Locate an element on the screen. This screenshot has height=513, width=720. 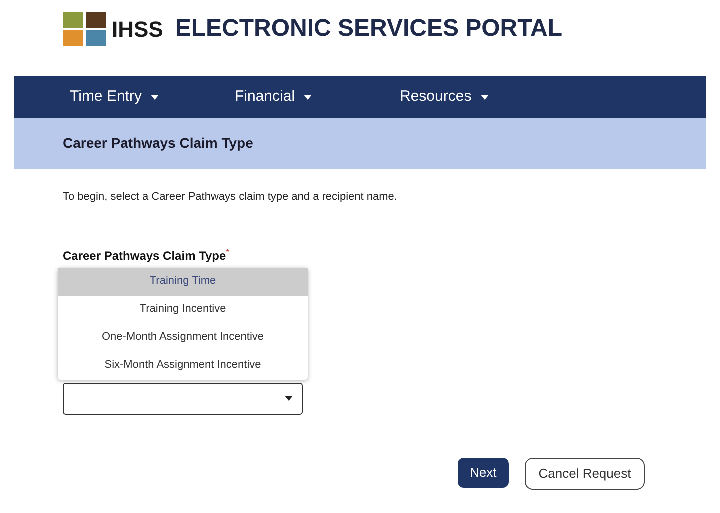
next-button: Next is located at coordinates (483, 473).